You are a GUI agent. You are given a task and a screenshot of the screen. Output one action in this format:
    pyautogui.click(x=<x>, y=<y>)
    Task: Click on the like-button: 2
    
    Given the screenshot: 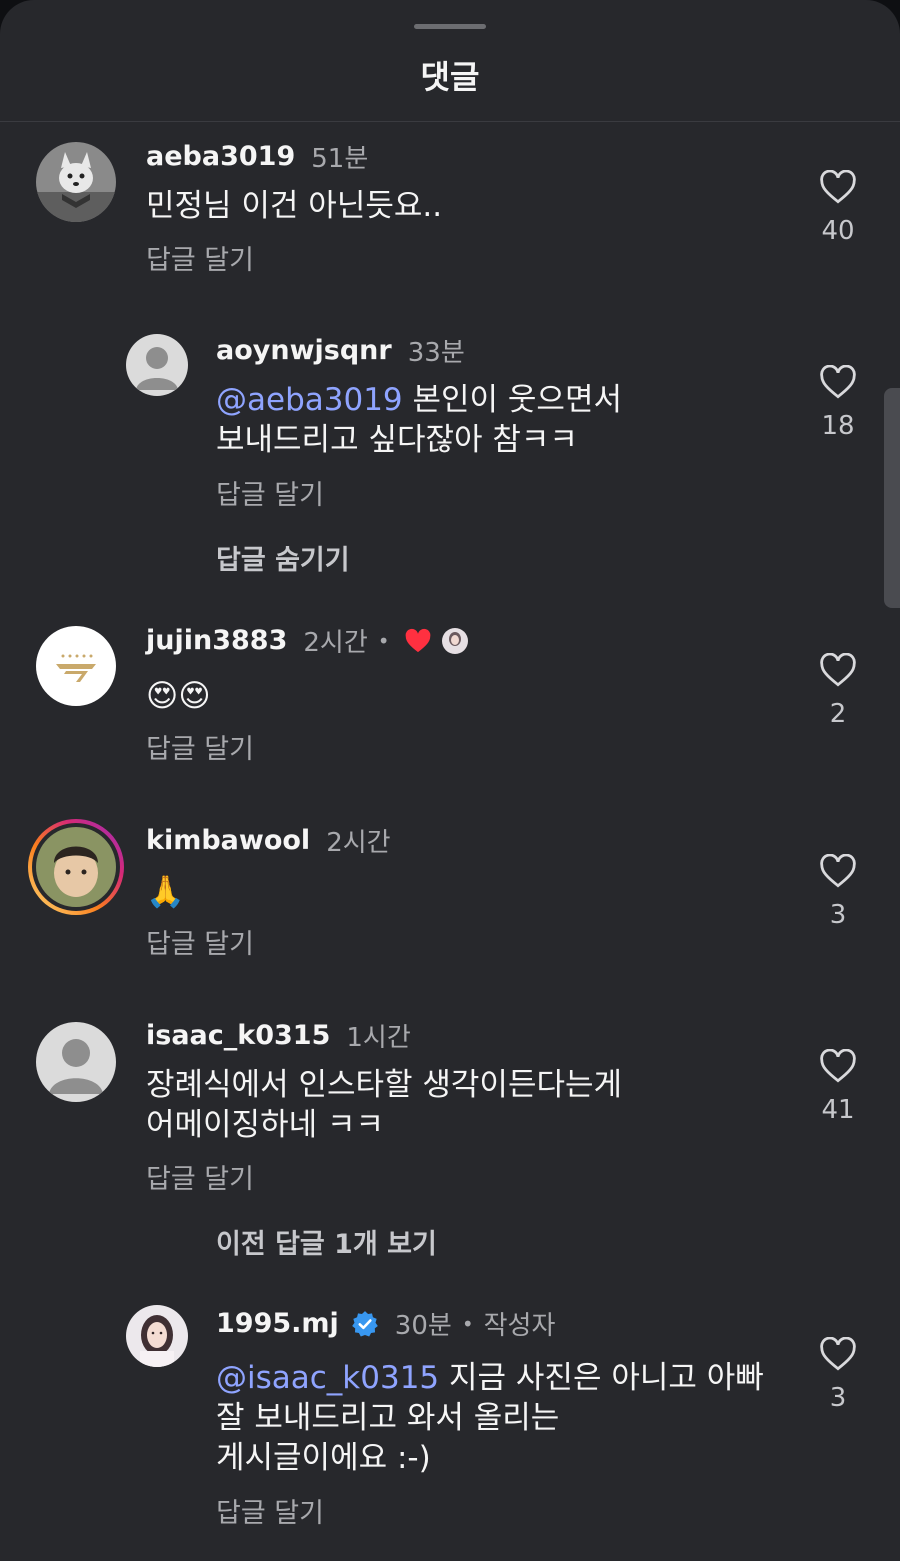 What is the action you would take?
    pyautogui.click(x=838, y=691)
    